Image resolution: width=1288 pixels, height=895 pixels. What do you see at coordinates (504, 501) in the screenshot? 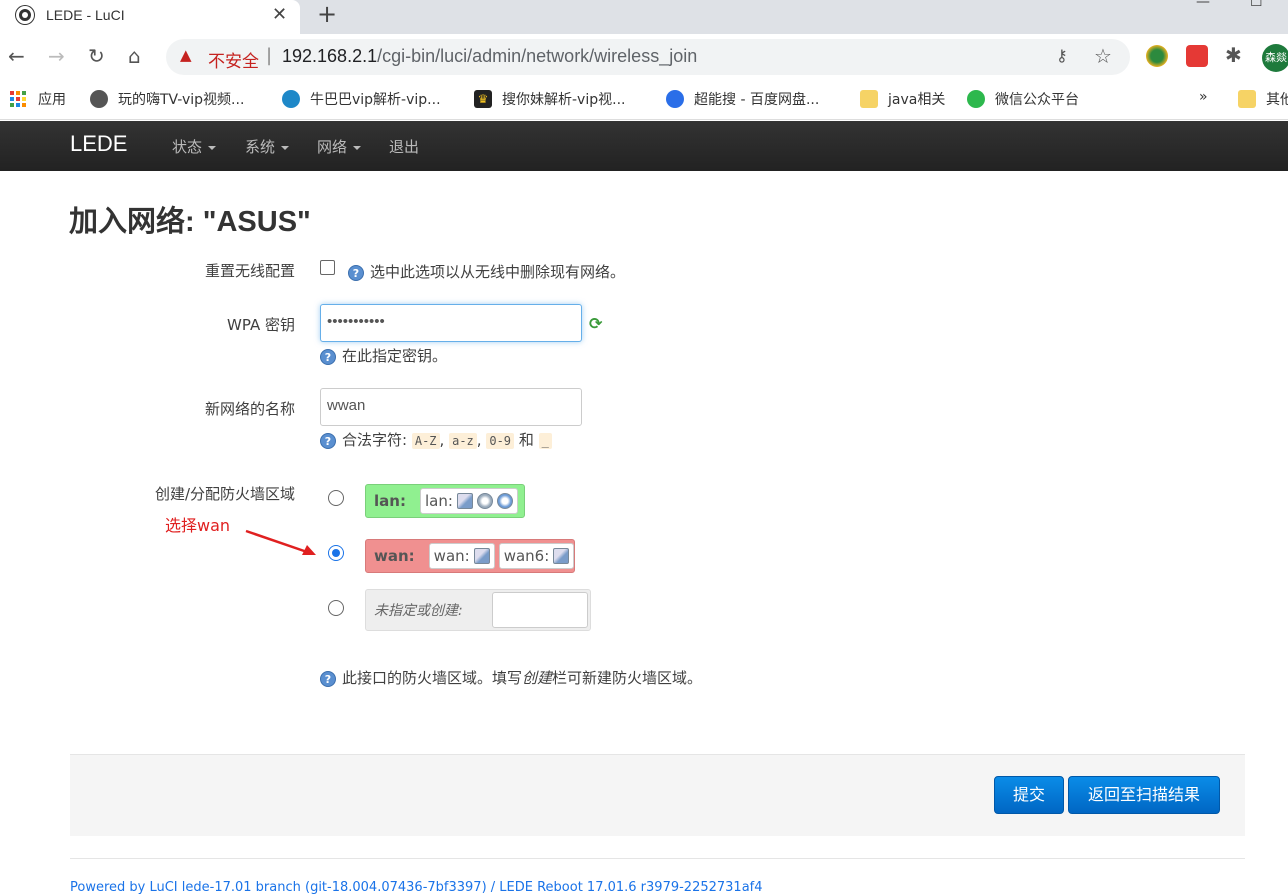
I see `wifi-icon` at bounding box center [504, 501].